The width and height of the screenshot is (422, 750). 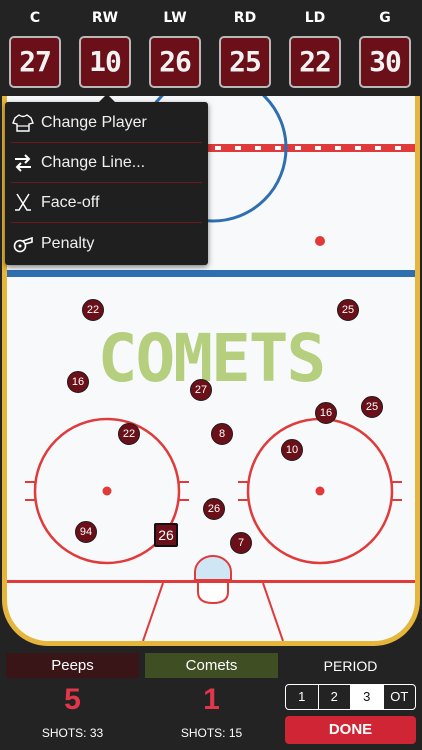 What do you see at coordinates (23, 163) in the screenshot?
I see `swap-arrows-icon` at bounding box center [23, 163].